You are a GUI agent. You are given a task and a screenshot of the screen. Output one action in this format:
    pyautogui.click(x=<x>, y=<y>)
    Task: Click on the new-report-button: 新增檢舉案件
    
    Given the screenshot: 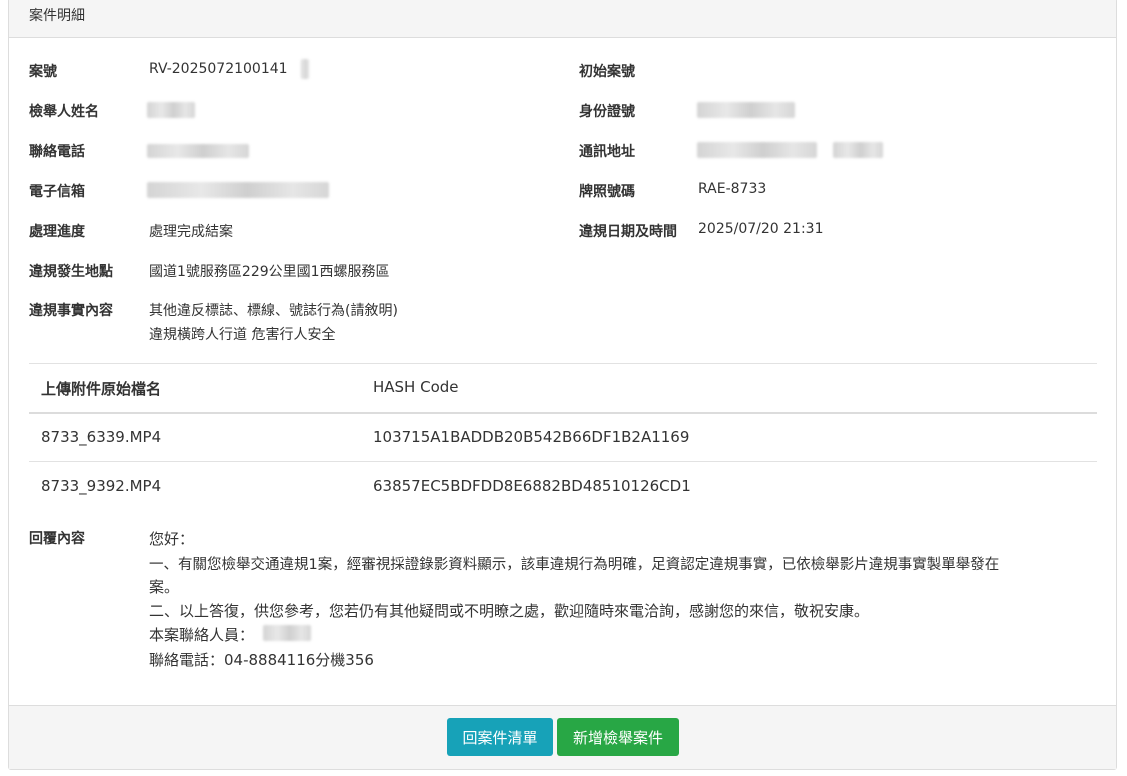 What is the action you would take?
    pyautogui.click(x=618, y=737)
    